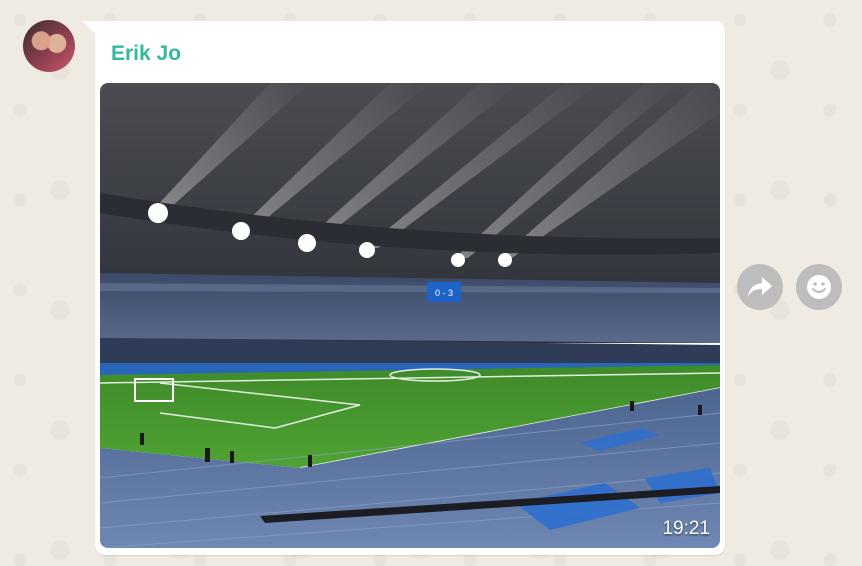 The height and width of the screenshot is (566, 862). Describe the element at coordinates (146, 54) in the screenshot. I see `sender-name: Erik Jo` at that location.